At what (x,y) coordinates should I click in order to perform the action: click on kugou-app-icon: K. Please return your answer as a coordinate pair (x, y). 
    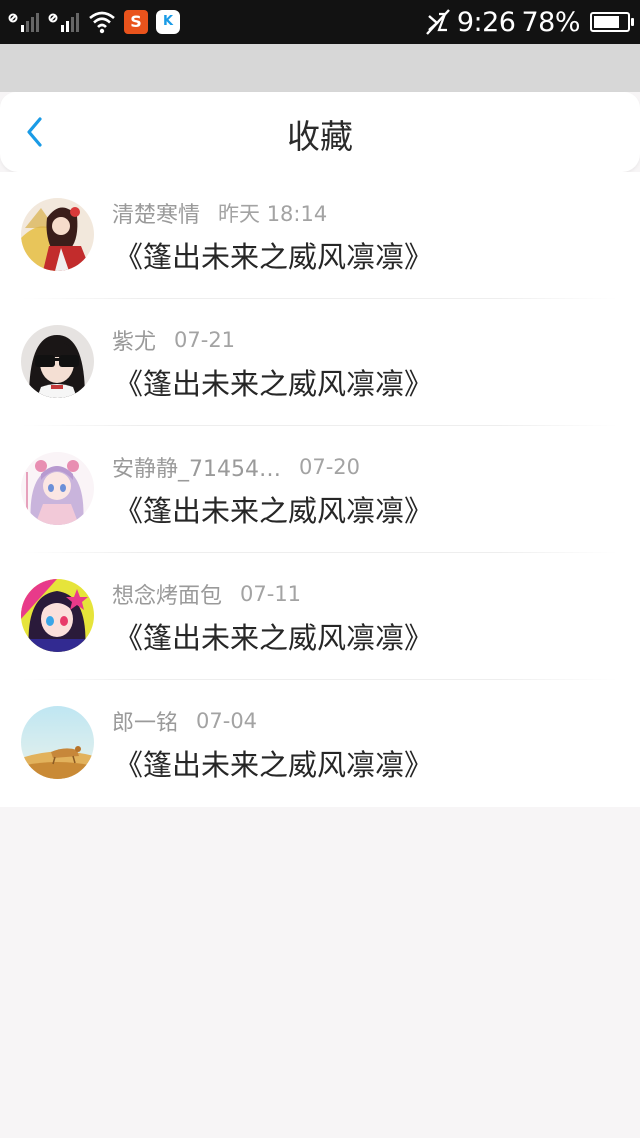
    Looking at the image, I should click on (168, 22).